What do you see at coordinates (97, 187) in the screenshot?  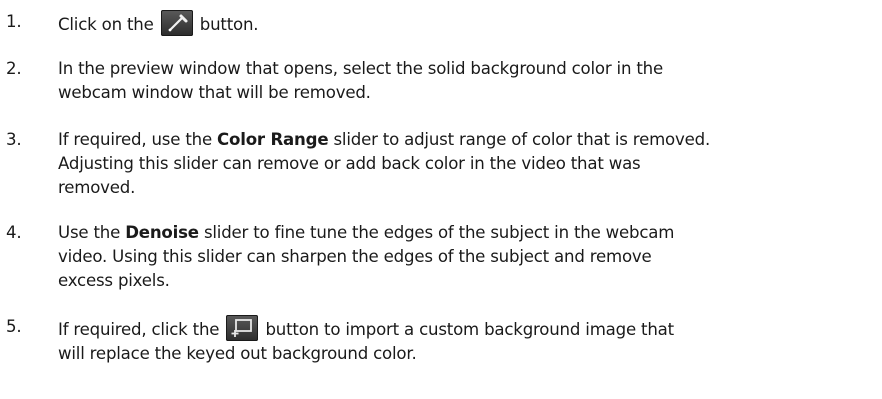 I see `step-line: removed.` at bounding box center [97, 187].